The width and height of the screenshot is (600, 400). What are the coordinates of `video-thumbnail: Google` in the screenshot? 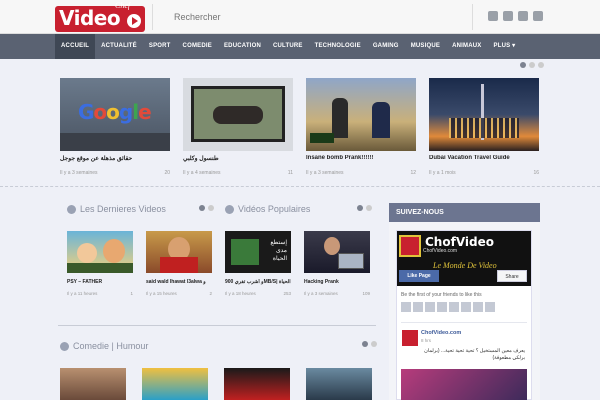 It's located at (115, 114).